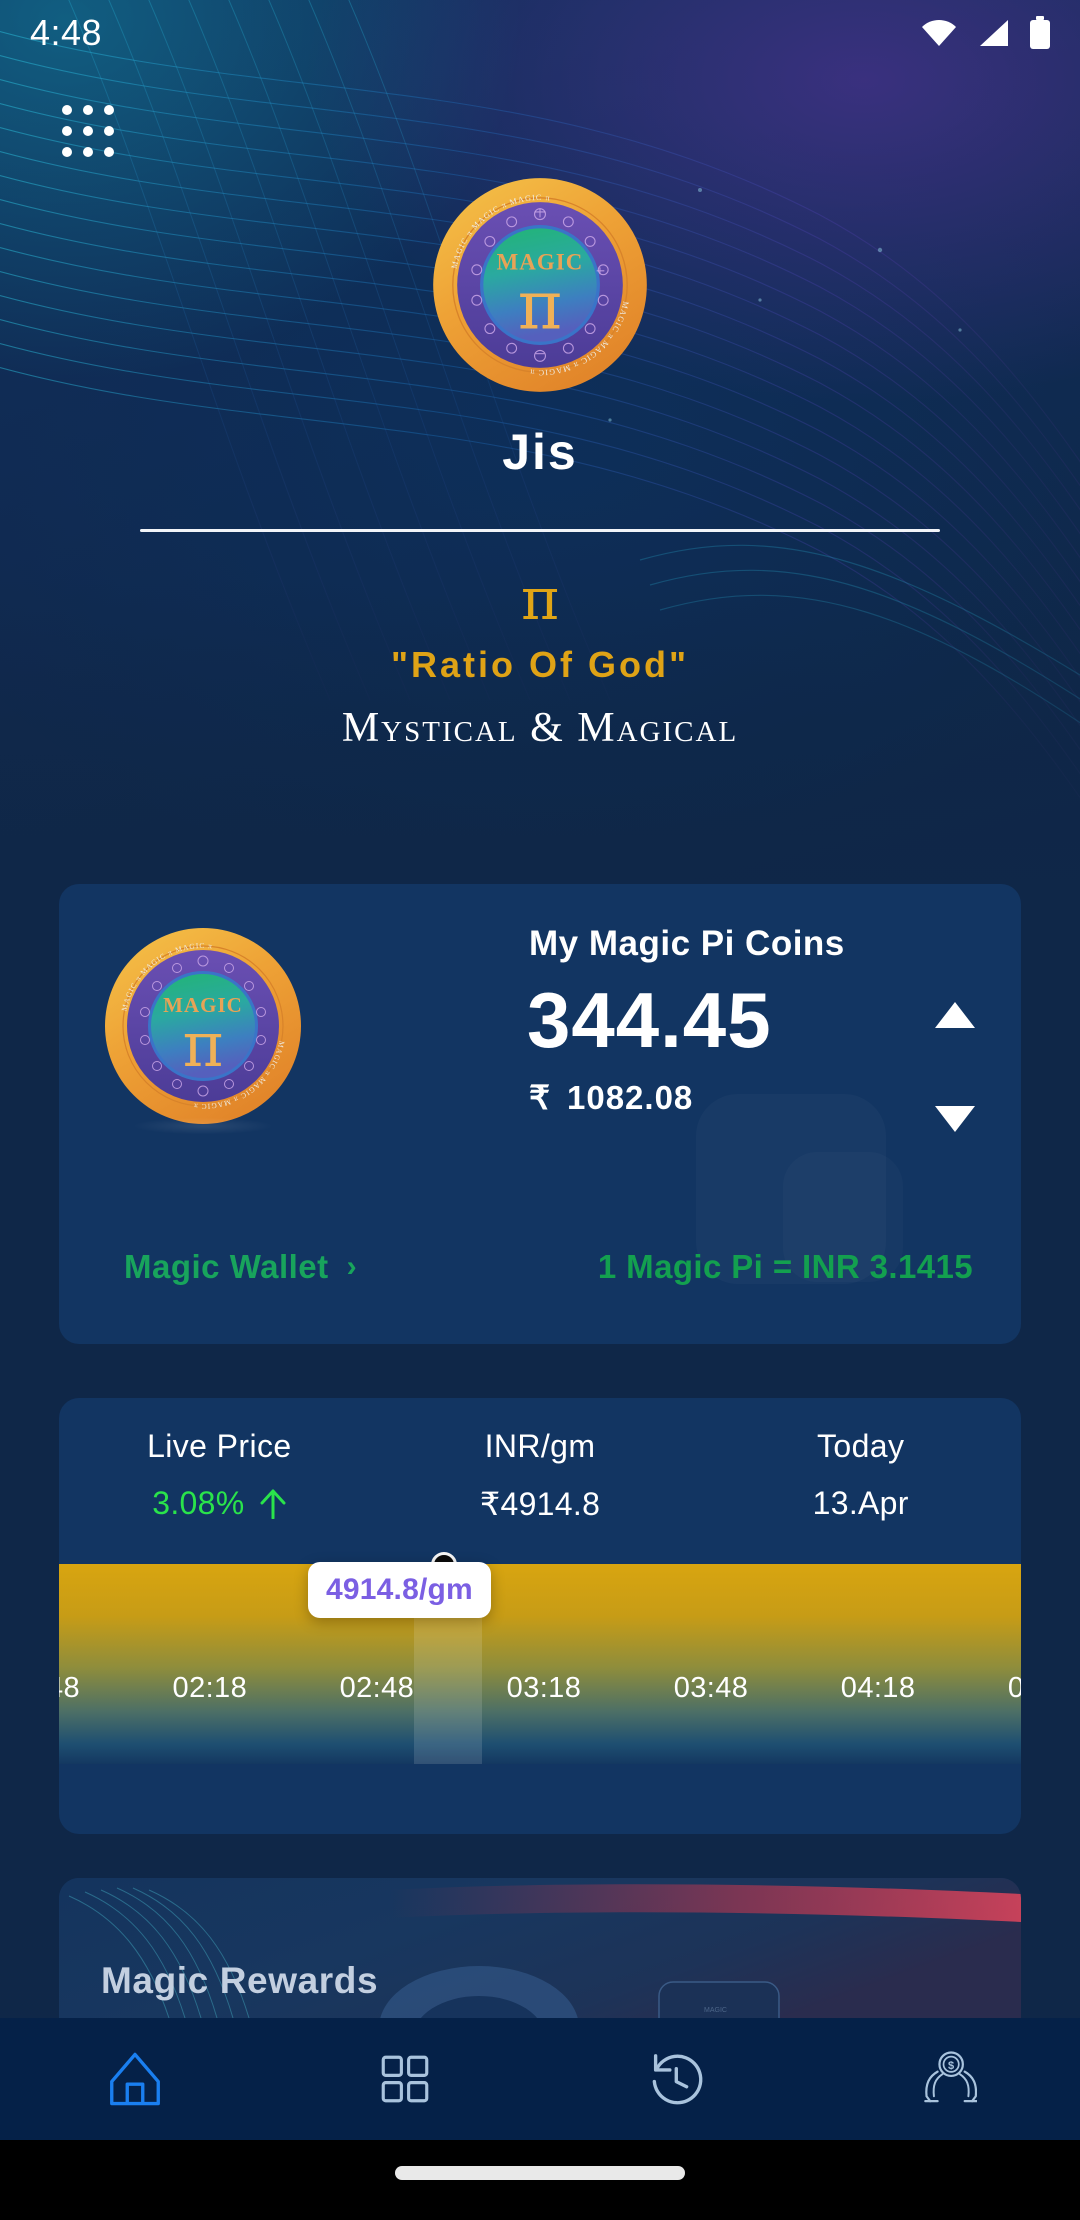 This screenshot has width=1080, height=2220. What do you see at coordinates (649, 1020) in the screenshot?
I see `wallet-balance: 344.45` at bounding box center [649, 1020].